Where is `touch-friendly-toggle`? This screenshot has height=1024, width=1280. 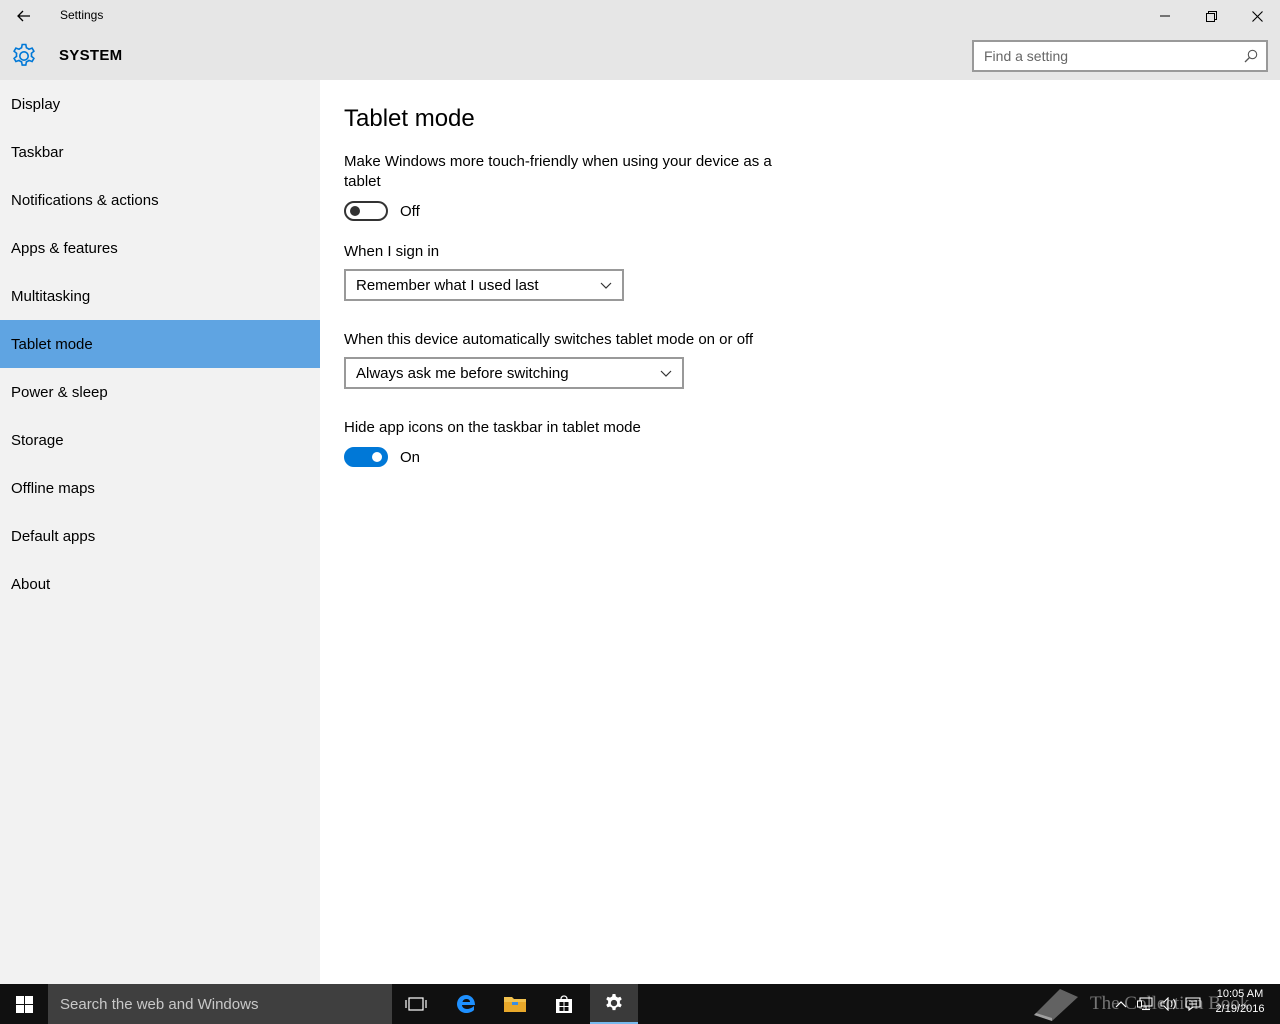
touch-friendly-toggle is located at coordinates (366, 211).